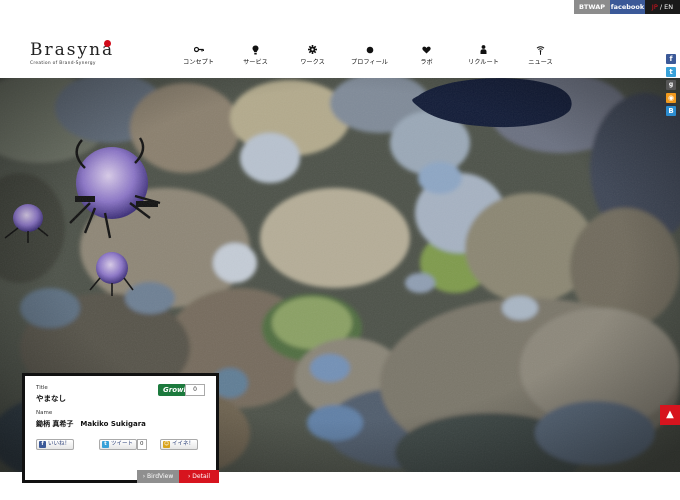 The width and height of the screenshot is (680, 500). I want to click on nav-label: ラボ, so click(426, 62).